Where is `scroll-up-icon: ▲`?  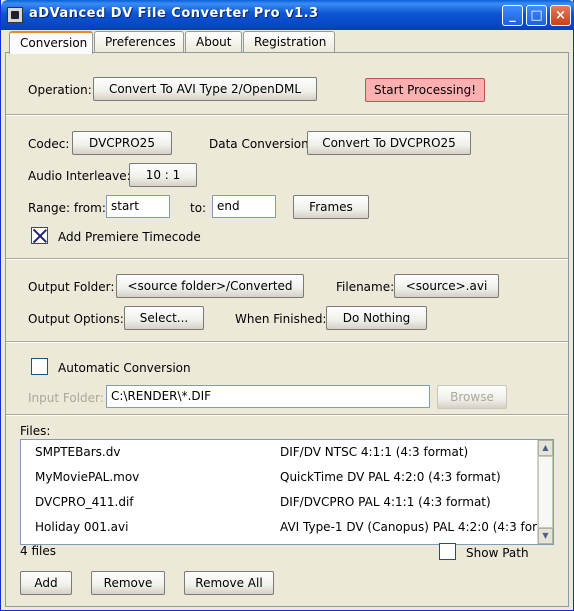 scroll-up-icon: ▲ is located at coordinates (545, 448).